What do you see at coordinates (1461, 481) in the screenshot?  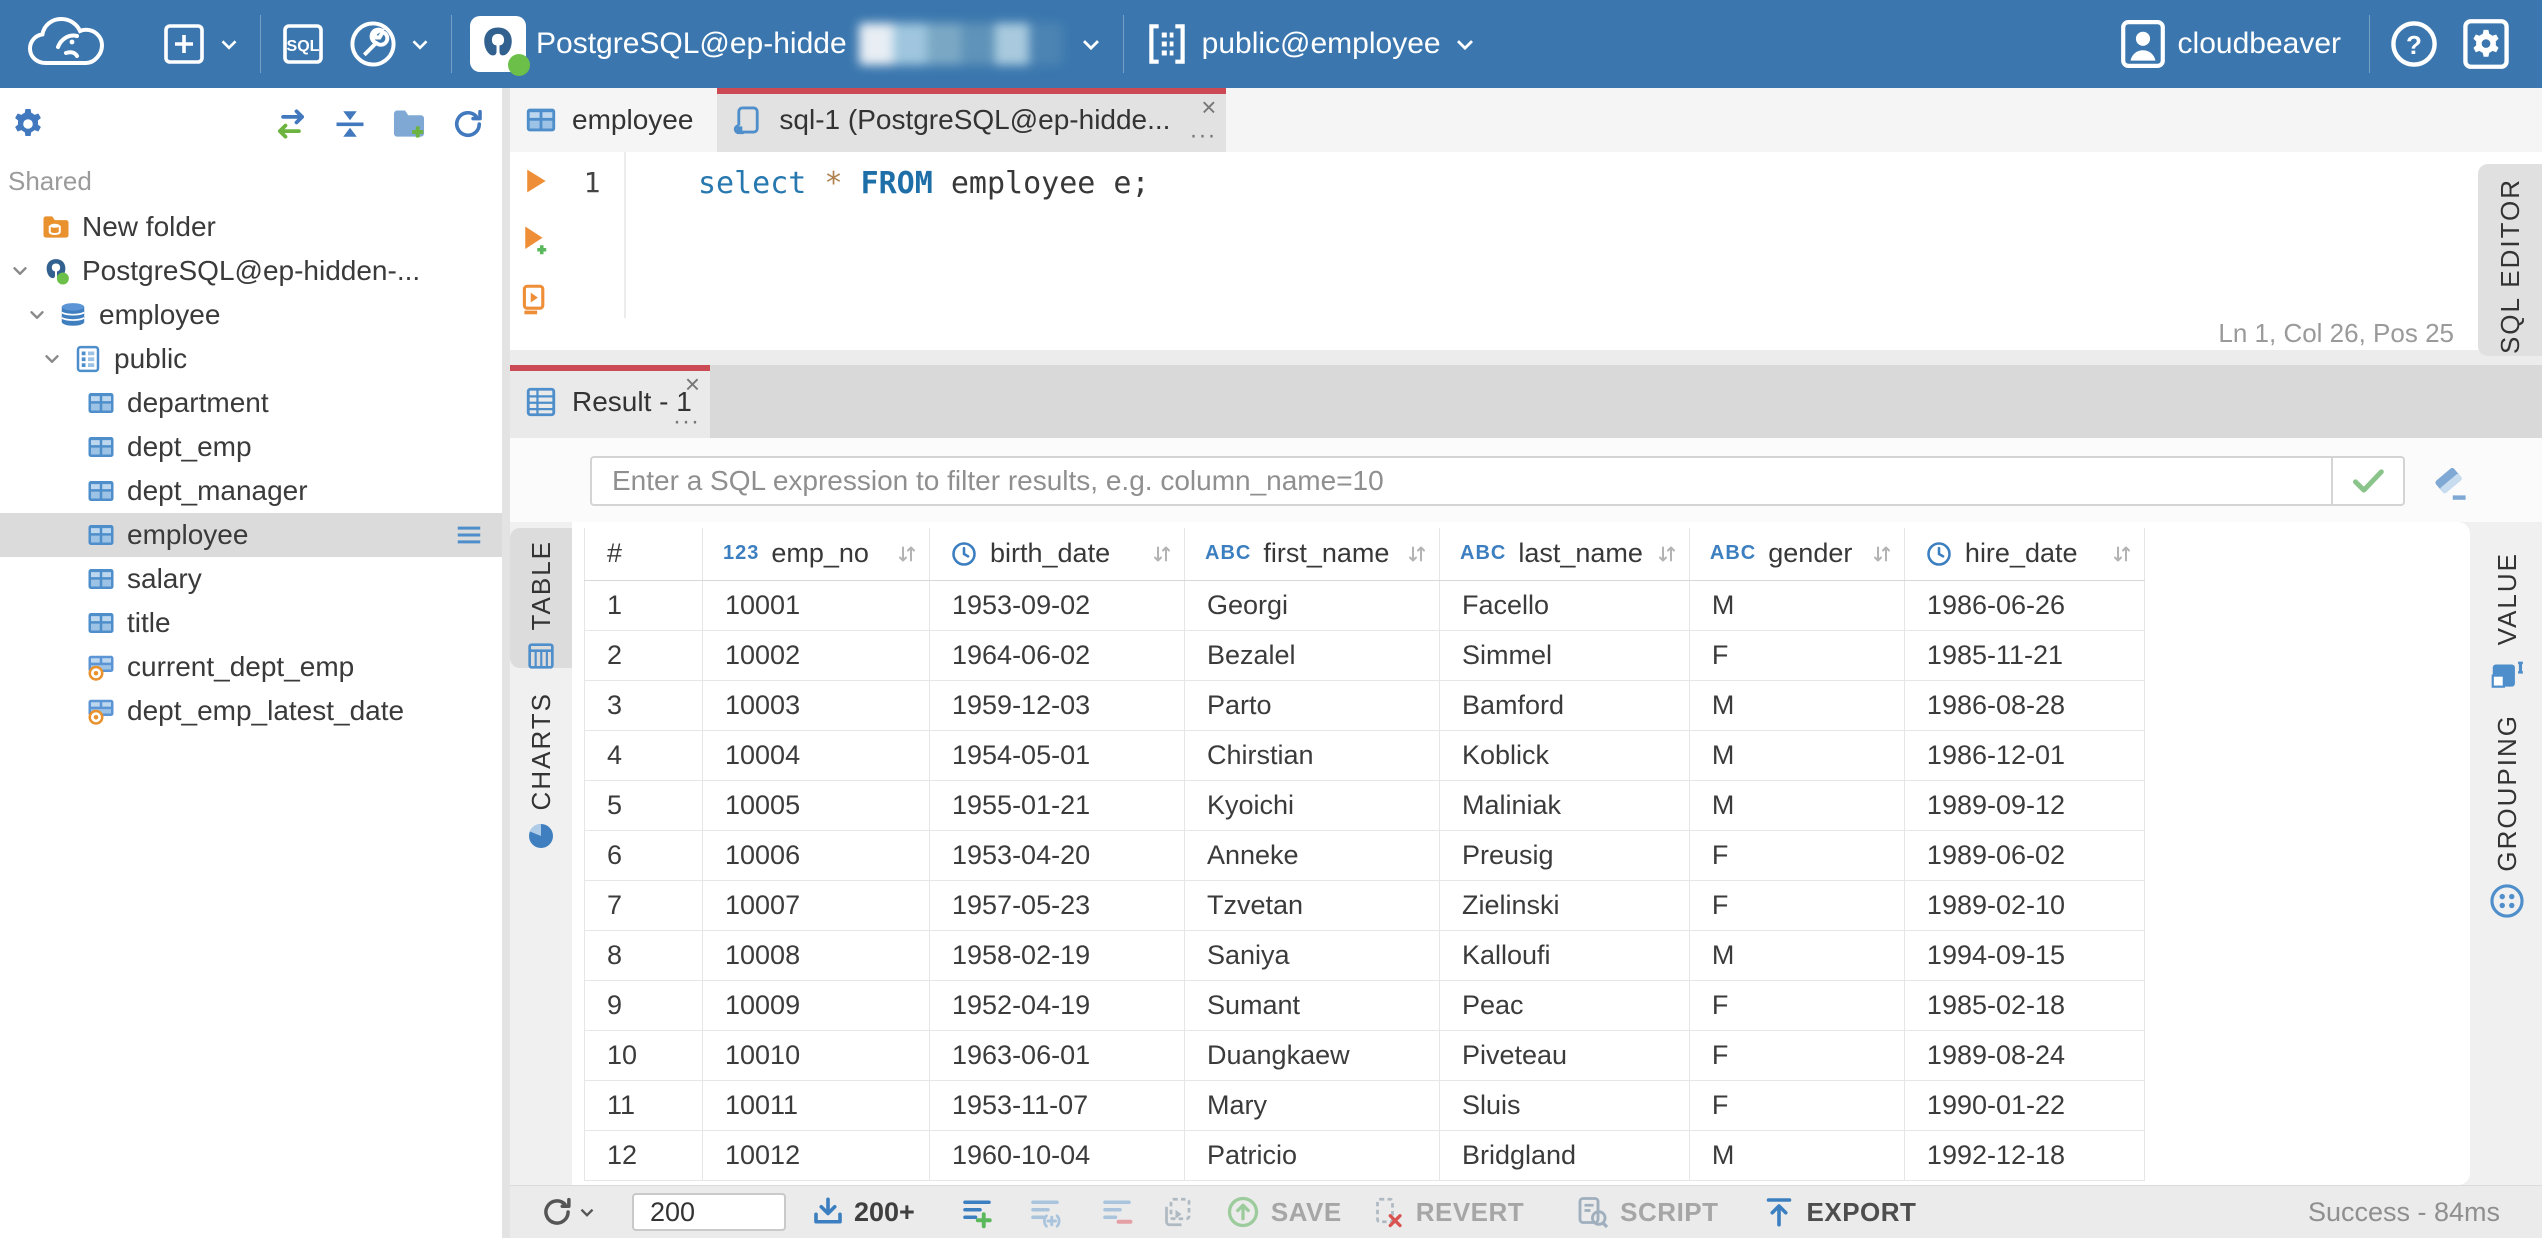 I see `filter-input` at bounding box center [1461, 481].